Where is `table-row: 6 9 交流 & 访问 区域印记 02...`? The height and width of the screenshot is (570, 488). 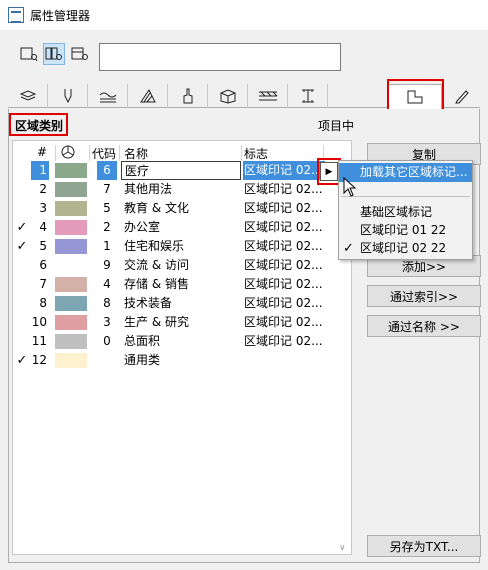
table-row: 6 9 交流 & 访问 区域印记 02... is located at coordinates (178, 265).